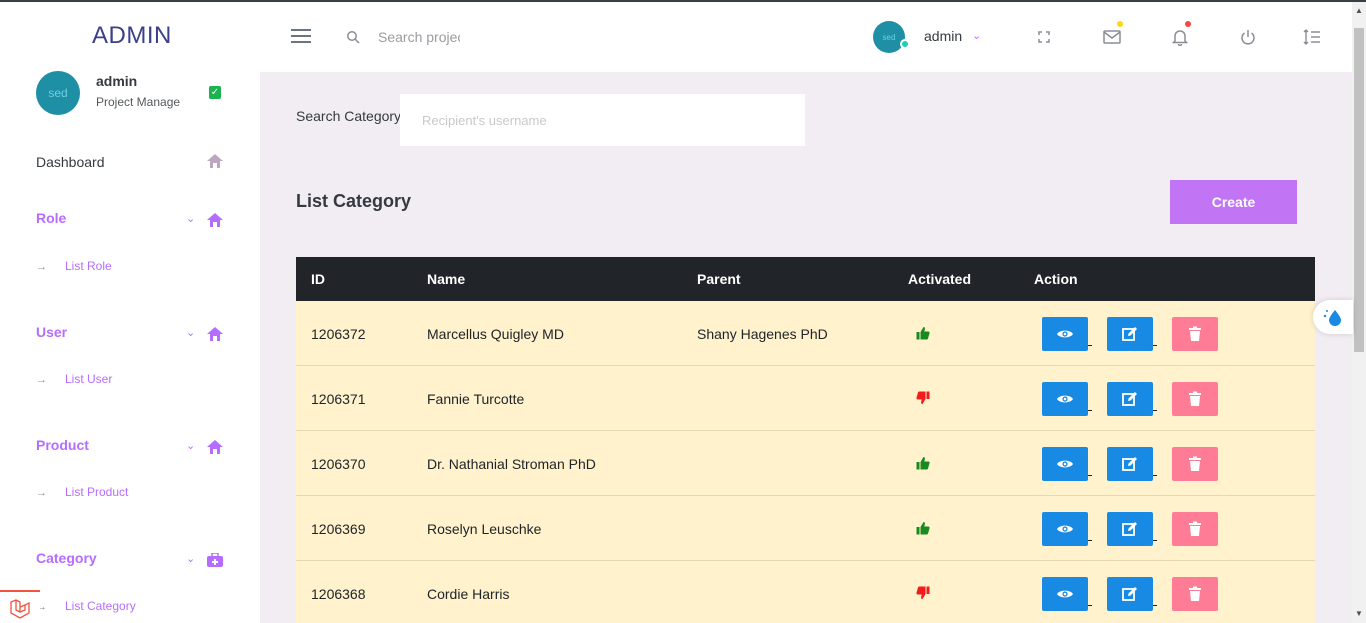 The width and height of the screenshot is (1366, 623). Describe the element at coordinates (1180, 37) in the screenshot. I see `bell-icon` at that location.